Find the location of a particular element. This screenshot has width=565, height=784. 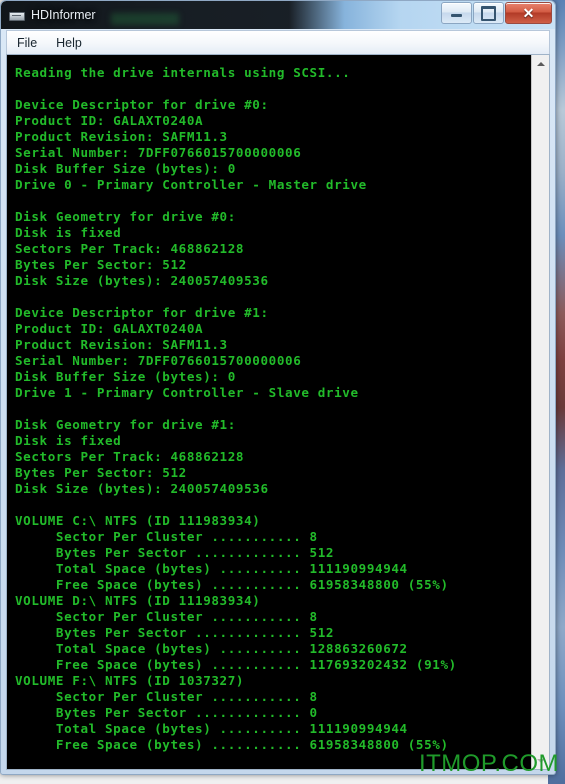

chip-icon is located at coordinates (16, 15).